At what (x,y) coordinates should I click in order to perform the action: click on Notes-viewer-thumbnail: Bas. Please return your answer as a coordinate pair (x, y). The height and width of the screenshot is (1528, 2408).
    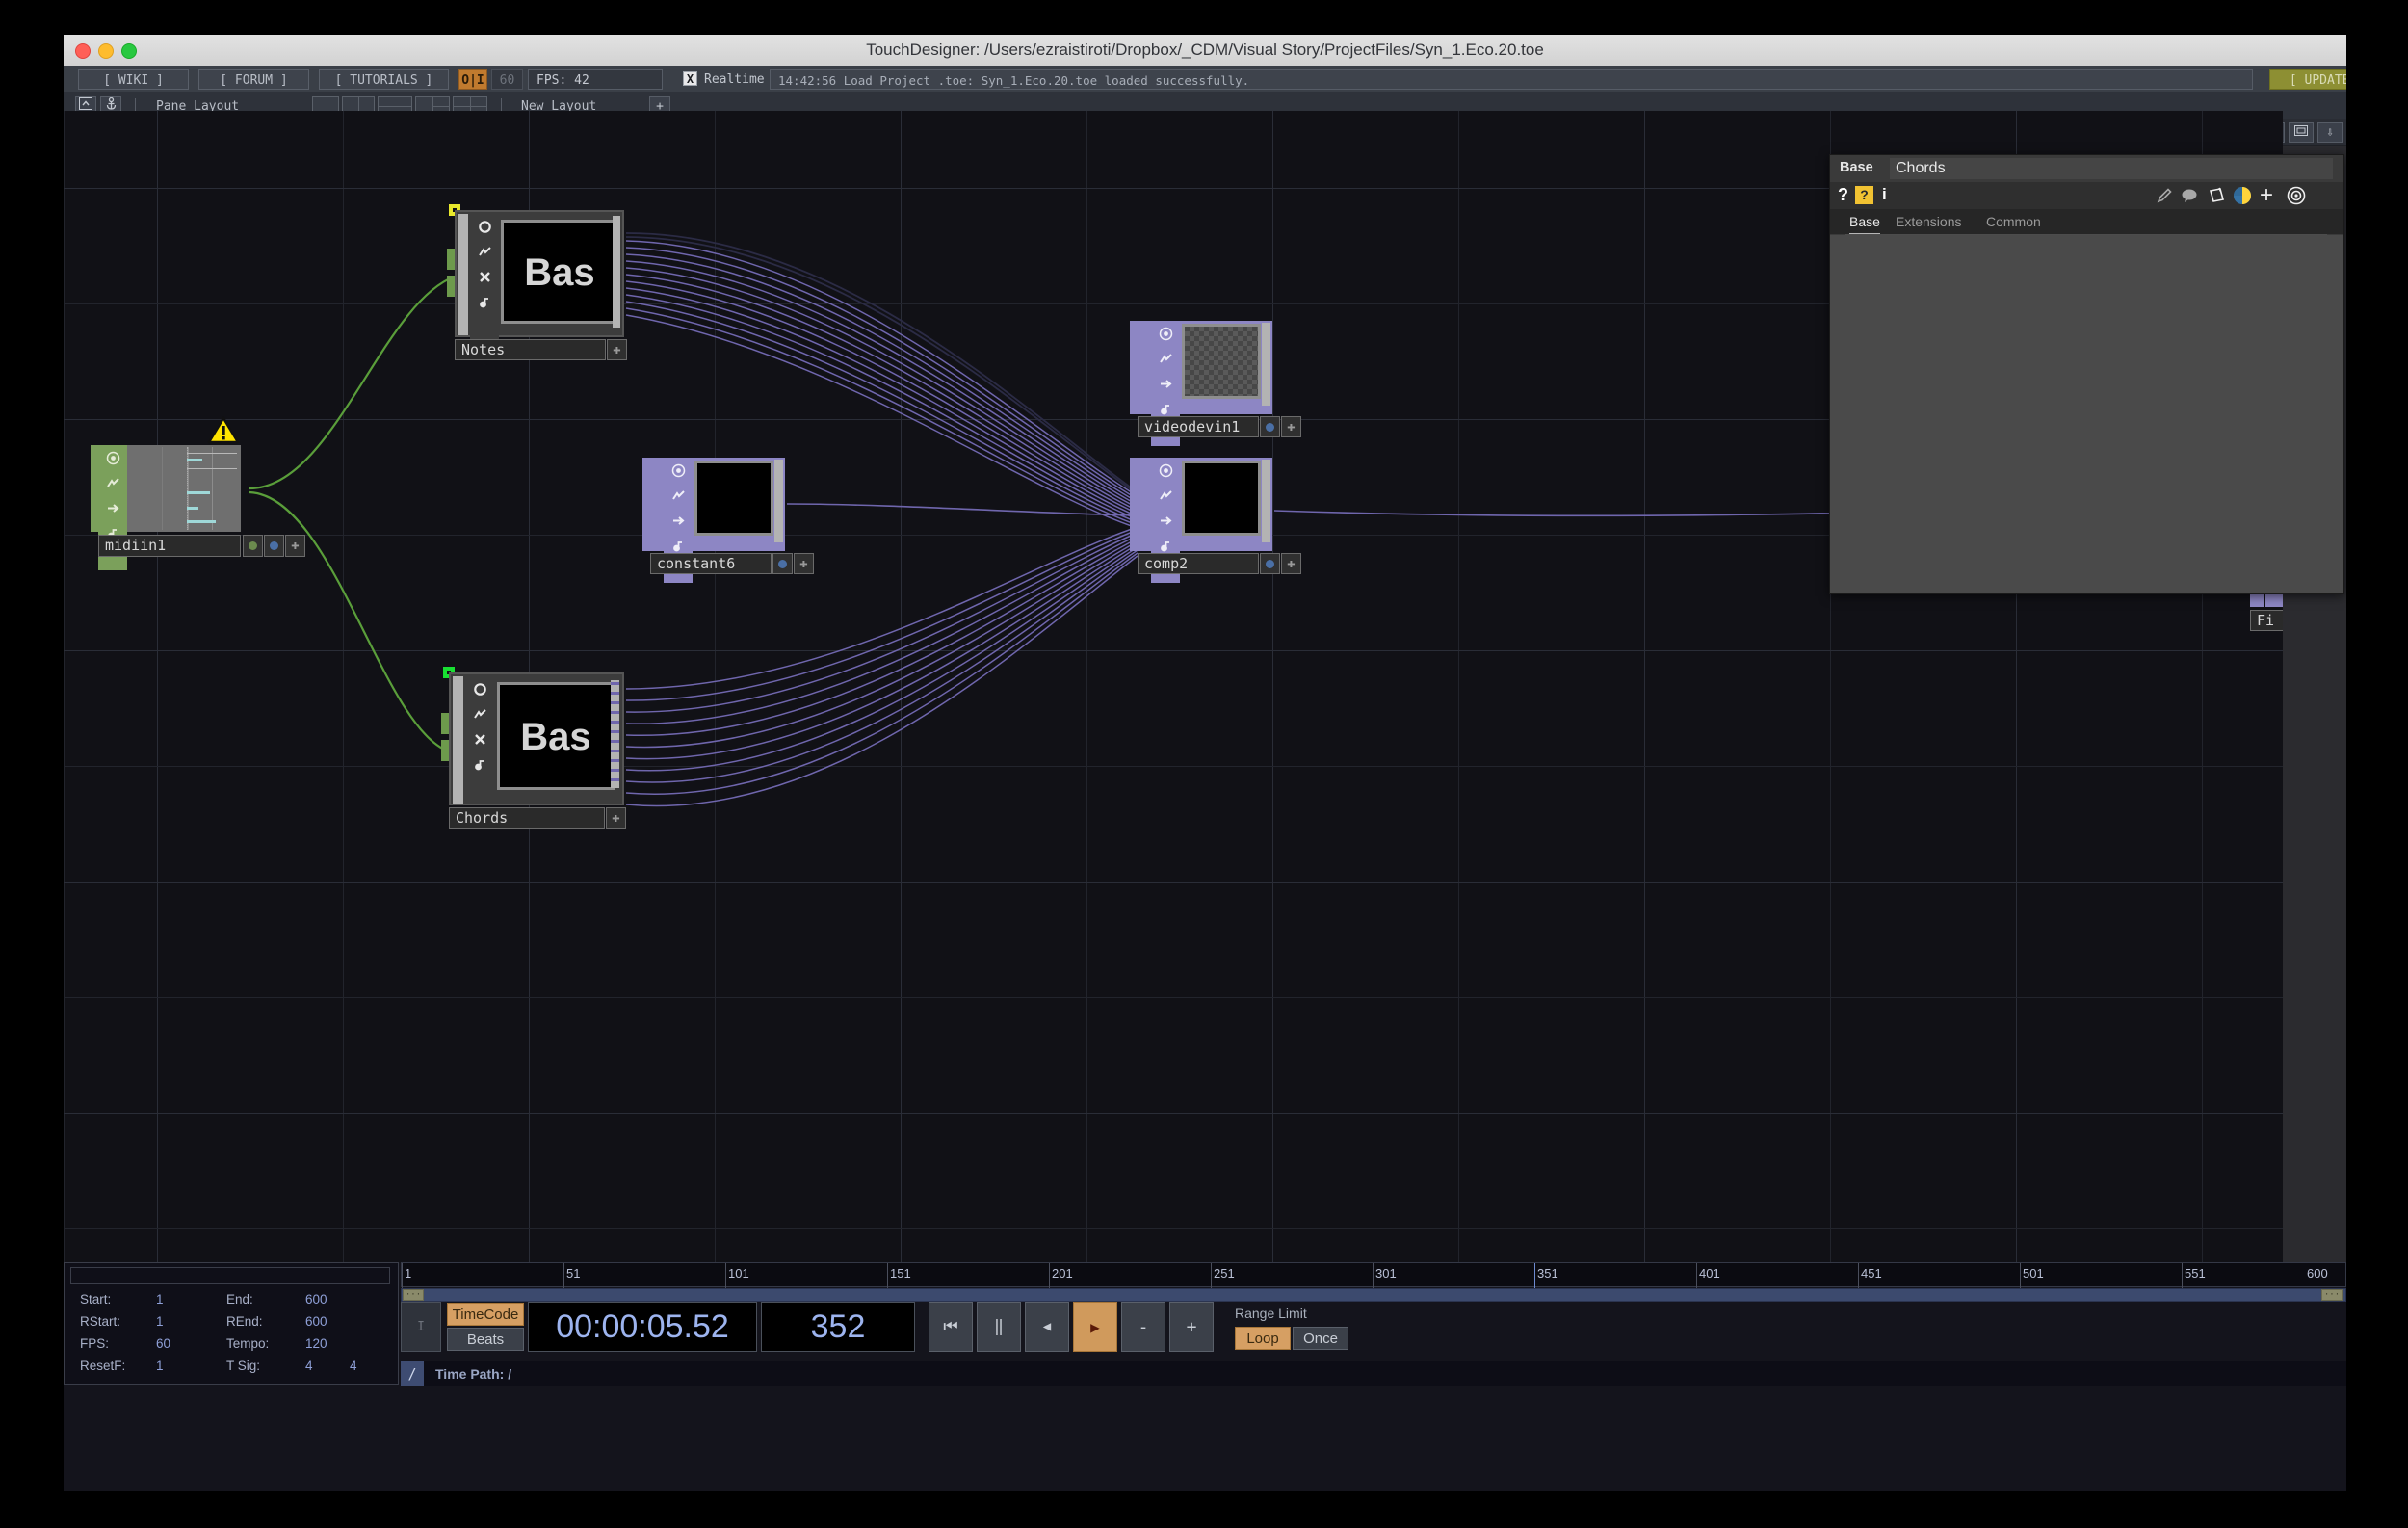
    Looking at the image, I should click on (559, 272).